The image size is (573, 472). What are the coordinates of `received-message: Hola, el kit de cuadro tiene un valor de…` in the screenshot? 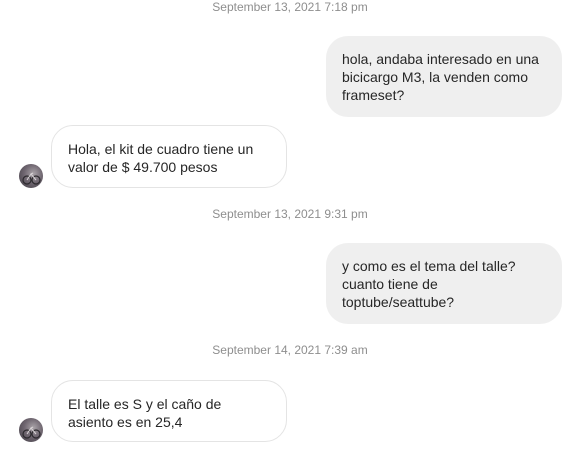 It's located at (169, 156).